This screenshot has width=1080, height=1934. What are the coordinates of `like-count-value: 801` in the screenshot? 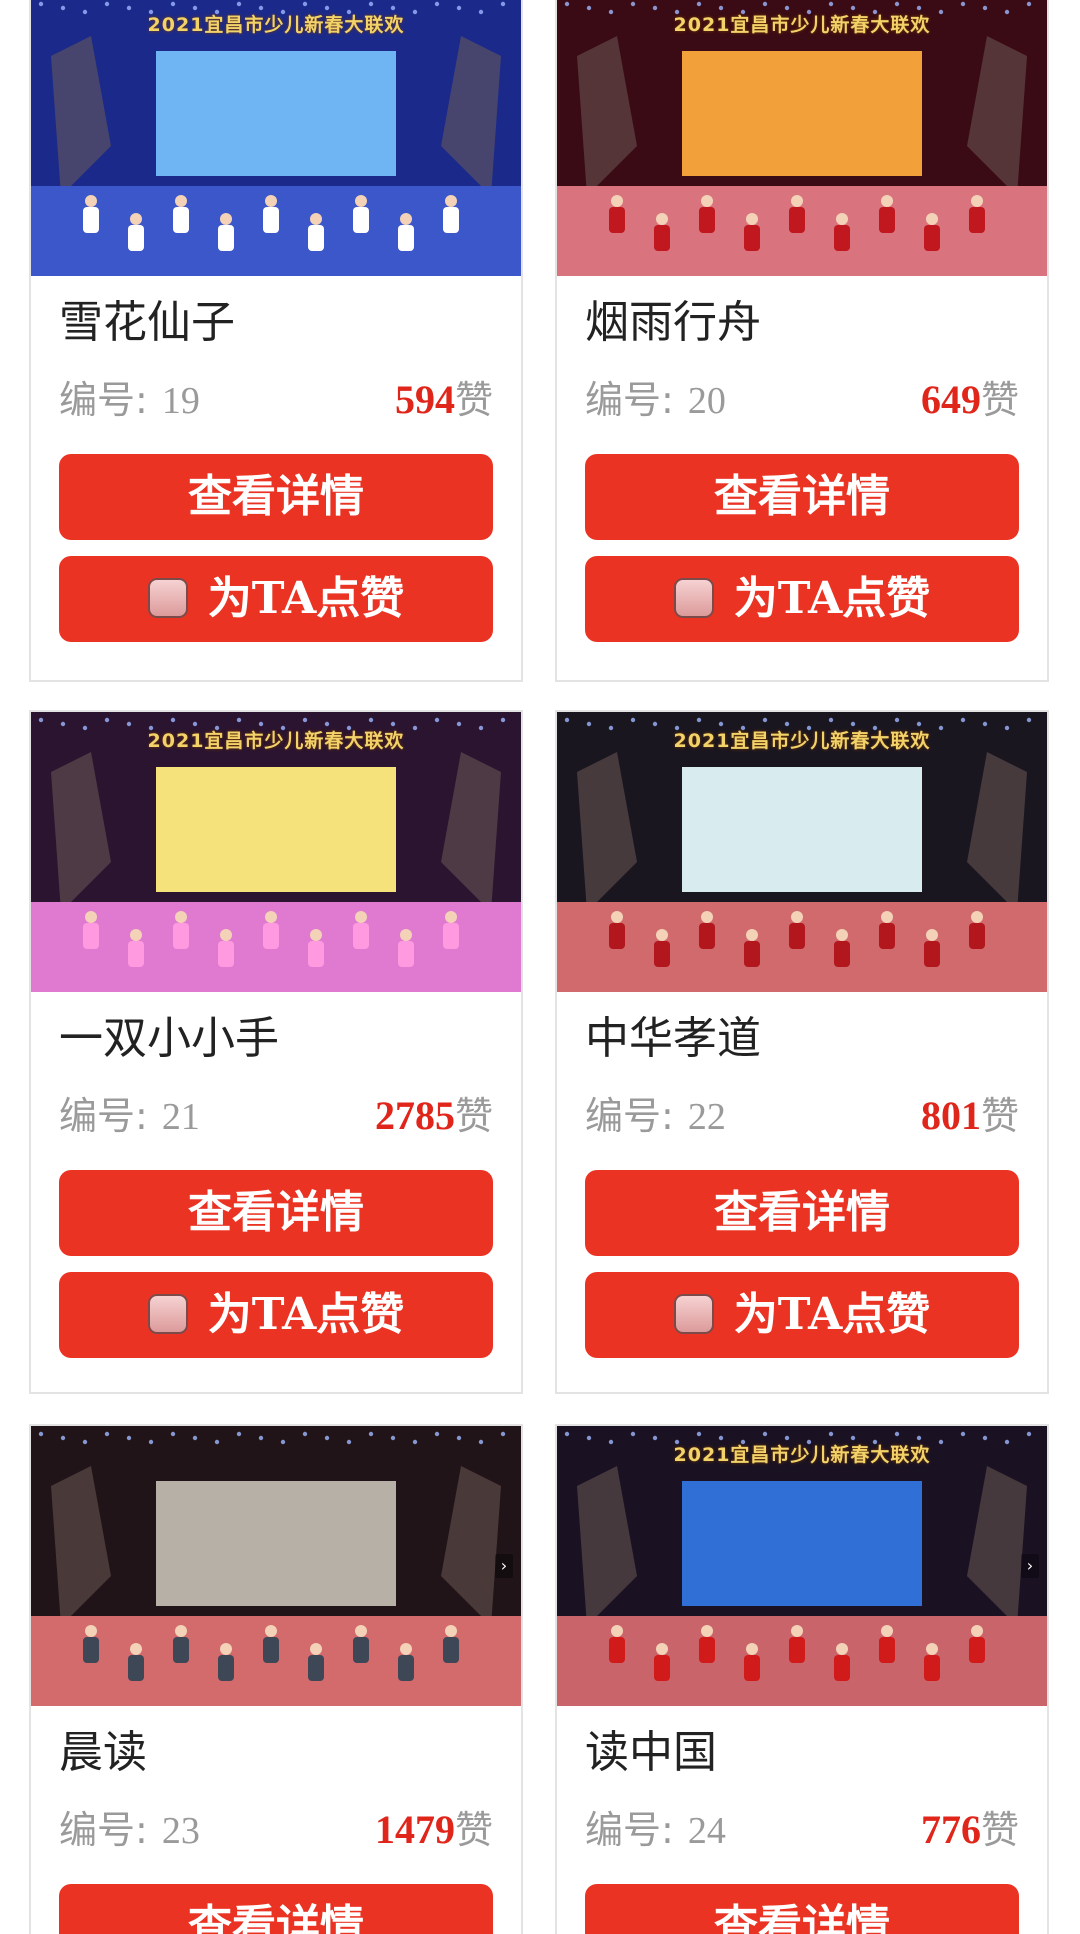 It's located at (950, 1115).